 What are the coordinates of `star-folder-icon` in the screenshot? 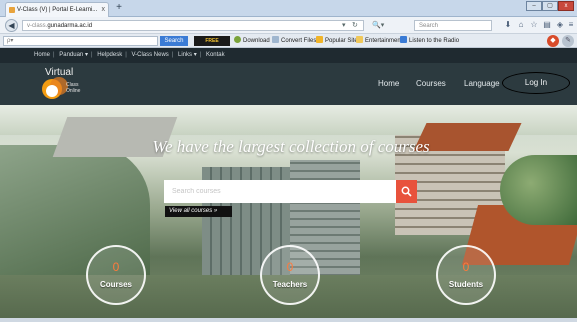 It's located at (319, 39).